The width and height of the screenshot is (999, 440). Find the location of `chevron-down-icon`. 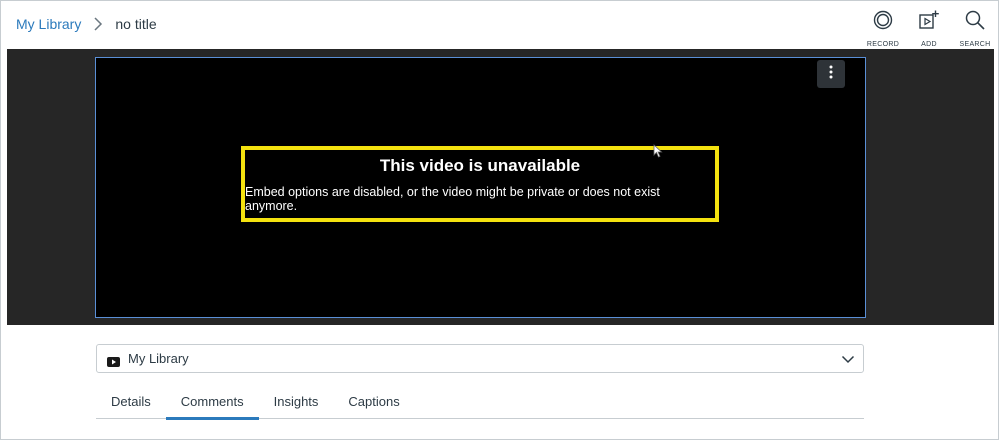

chevron-down-icon is located at coordinates (848, 359).